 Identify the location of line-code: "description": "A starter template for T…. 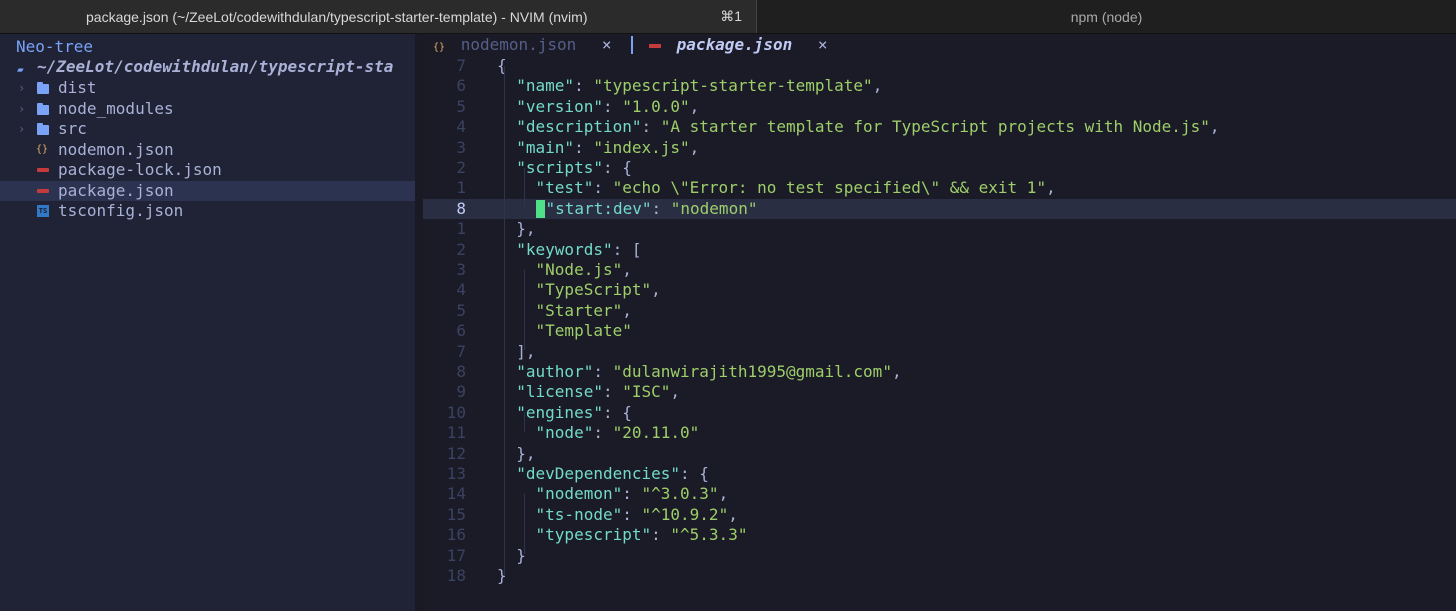
(868, 127).